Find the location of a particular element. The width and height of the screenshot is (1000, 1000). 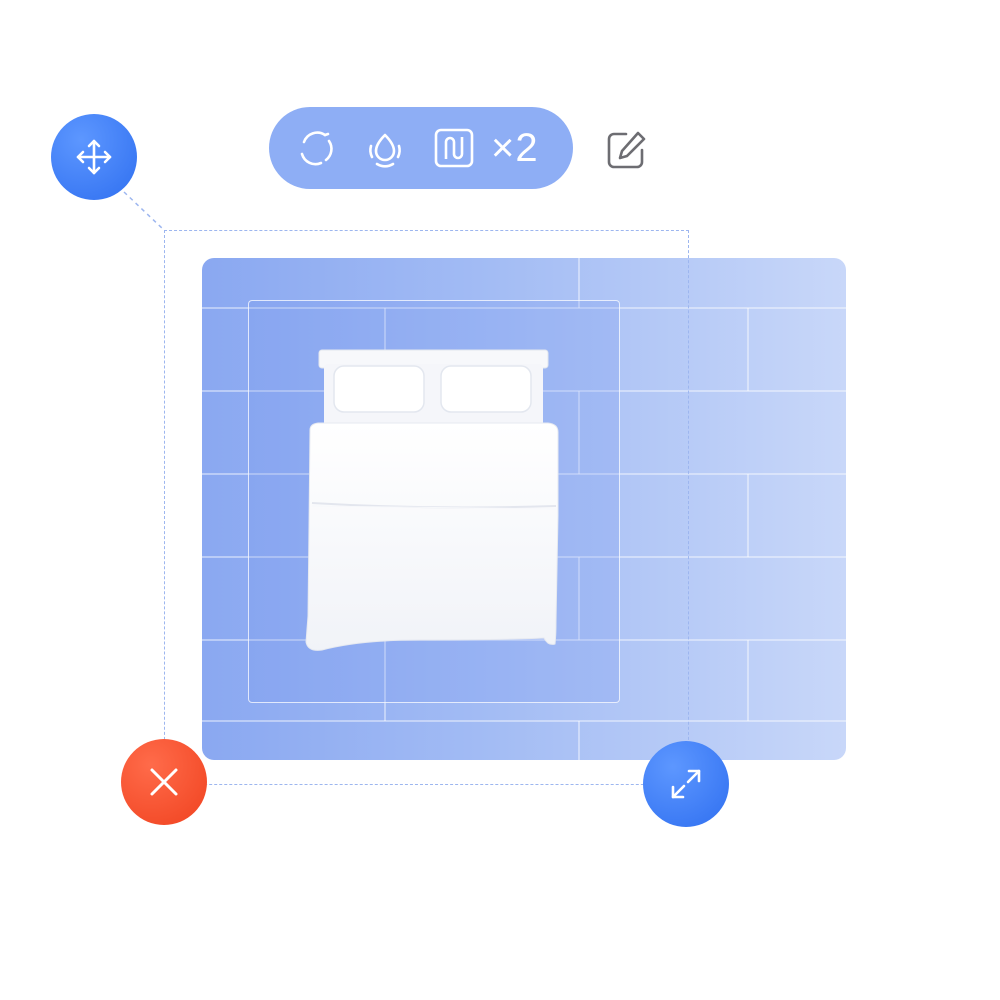

resize-handle is located at coordinates (686, 784).